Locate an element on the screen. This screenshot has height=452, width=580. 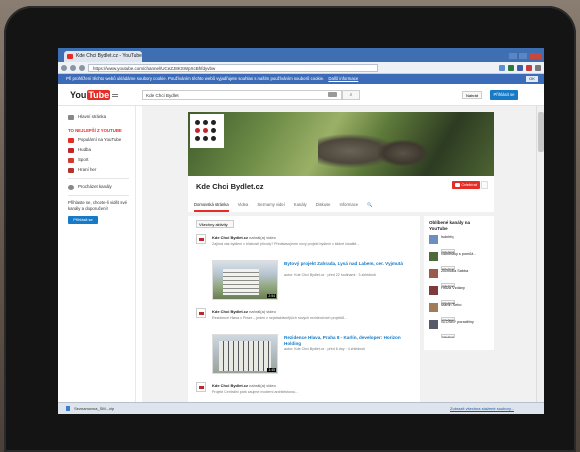
back-icon is located at coordinates (64, 67).